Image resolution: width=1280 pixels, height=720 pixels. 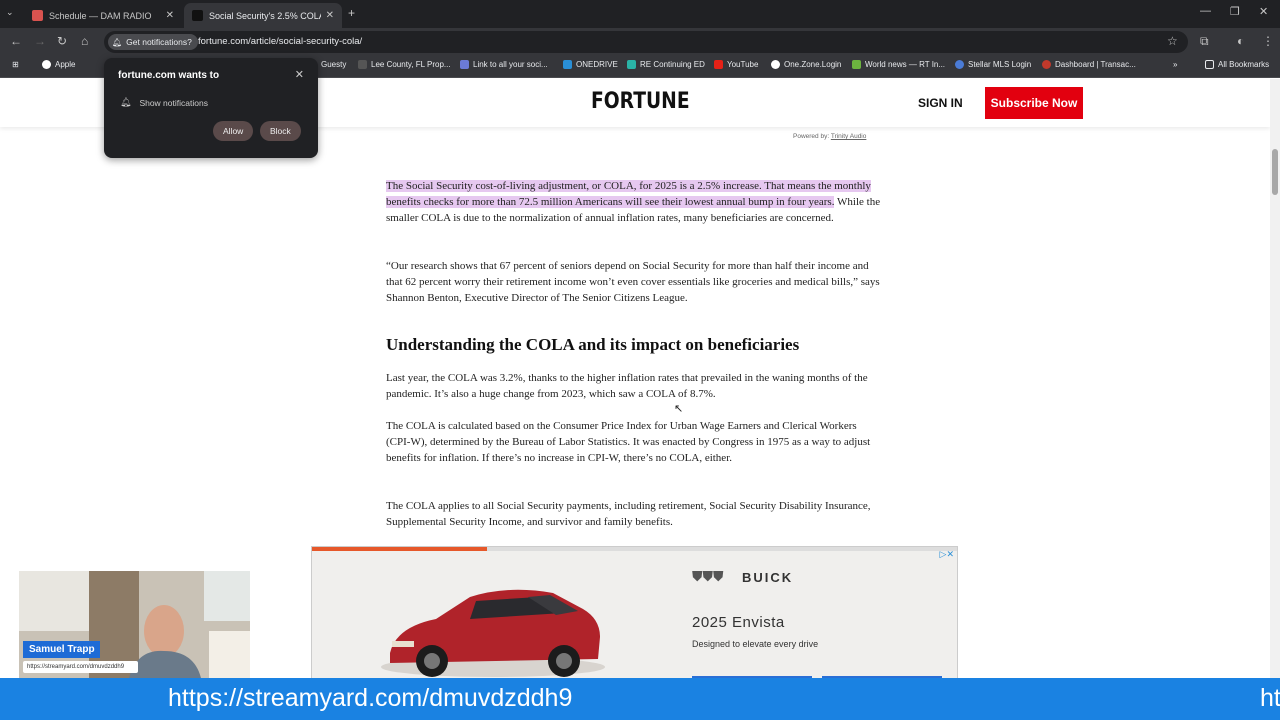 I want to click on youtube-icon, so click(x=718, y=64).